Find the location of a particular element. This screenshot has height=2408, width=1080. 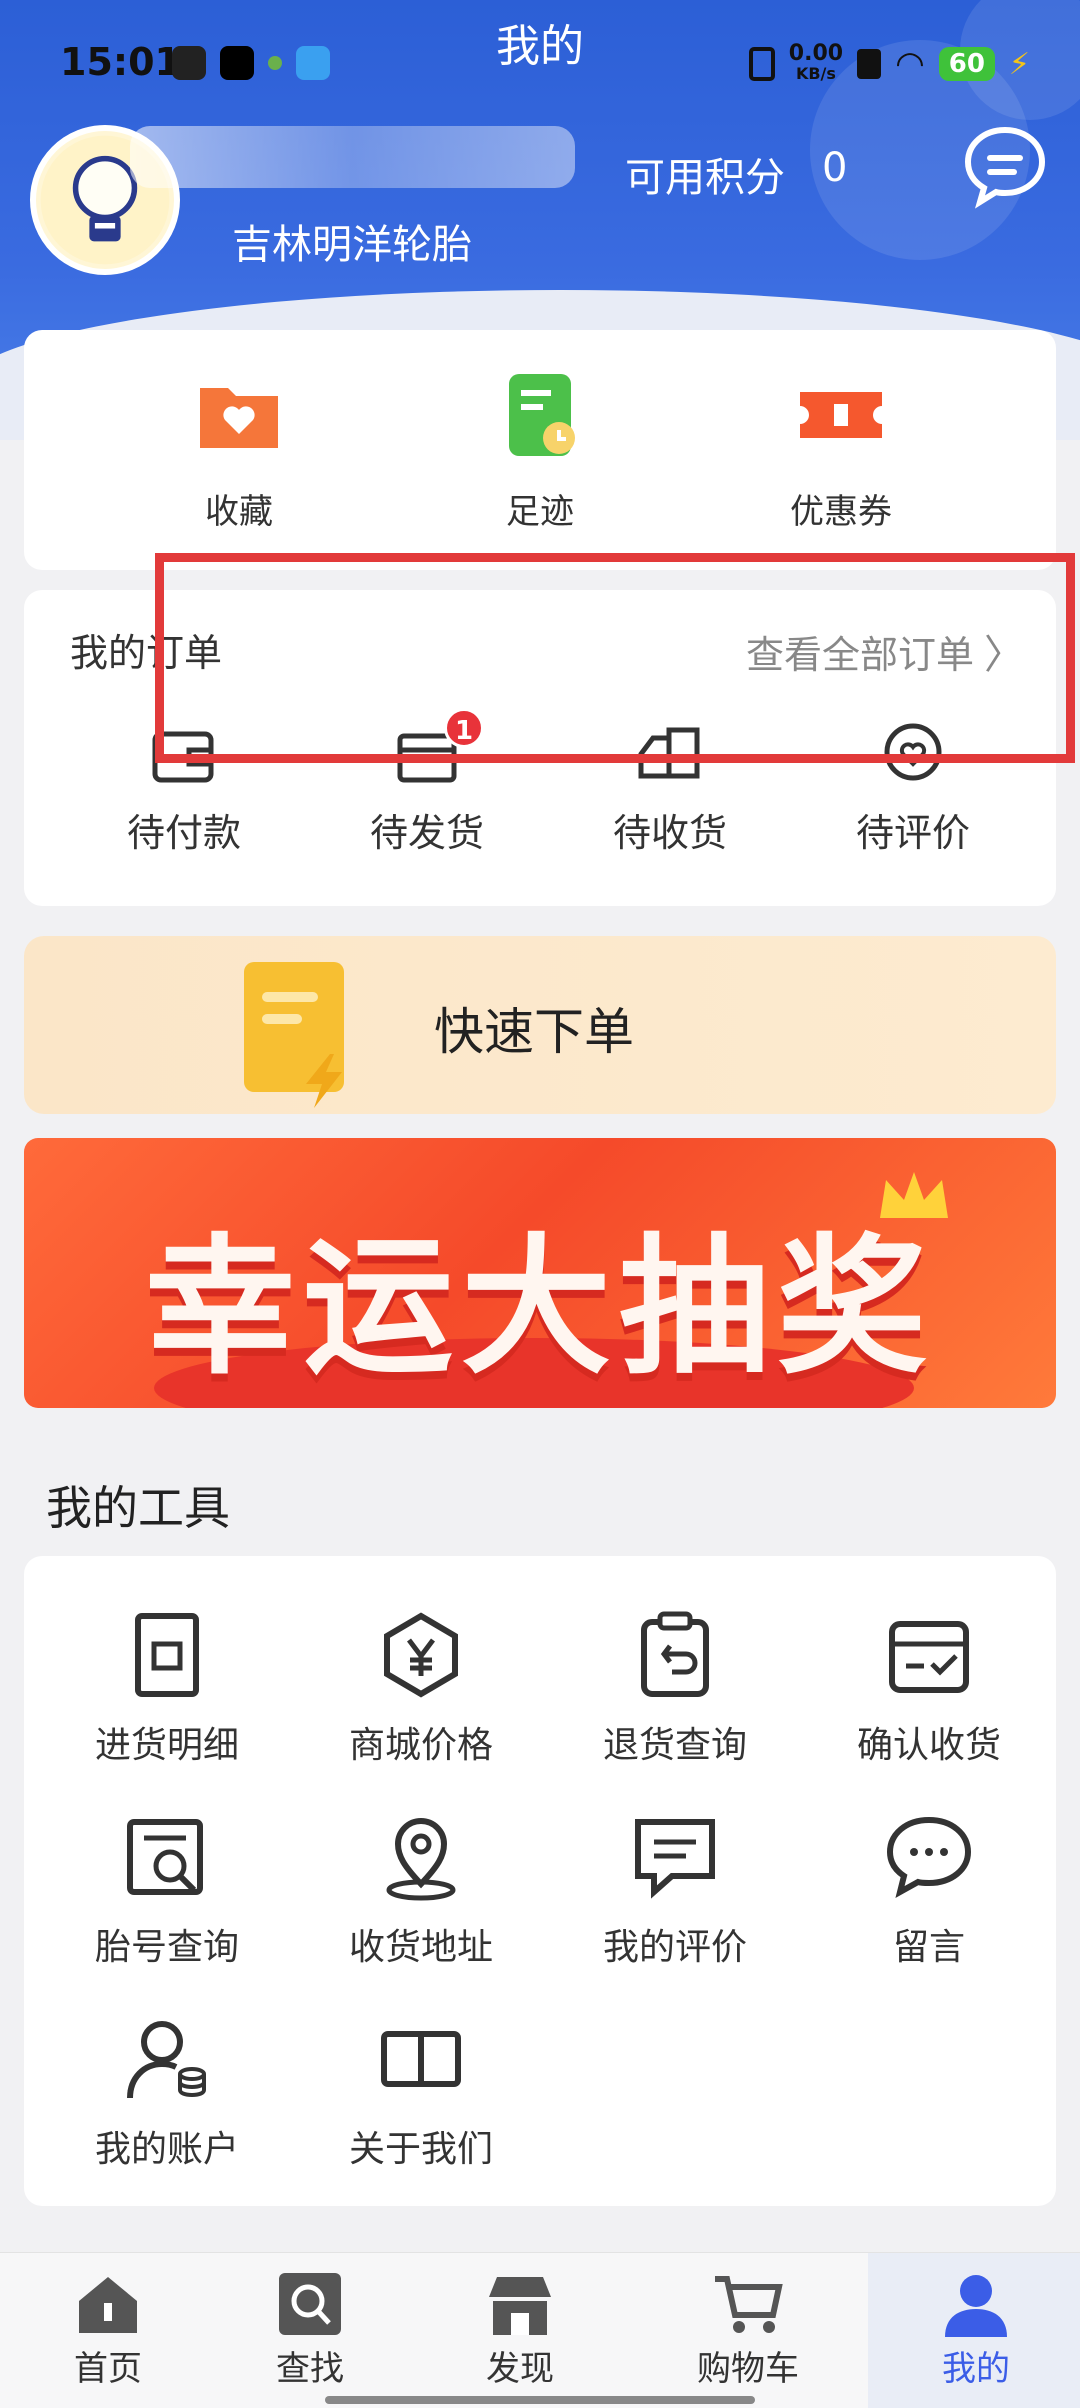

cart-icon is located at coordinates (748, 2305).